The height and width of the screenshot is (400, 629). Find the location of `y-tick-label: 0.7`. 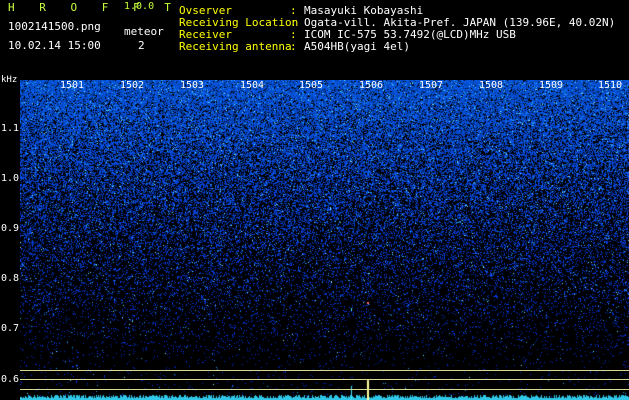

y-tick-label: 0.7 is located at coordinates (10, 328).